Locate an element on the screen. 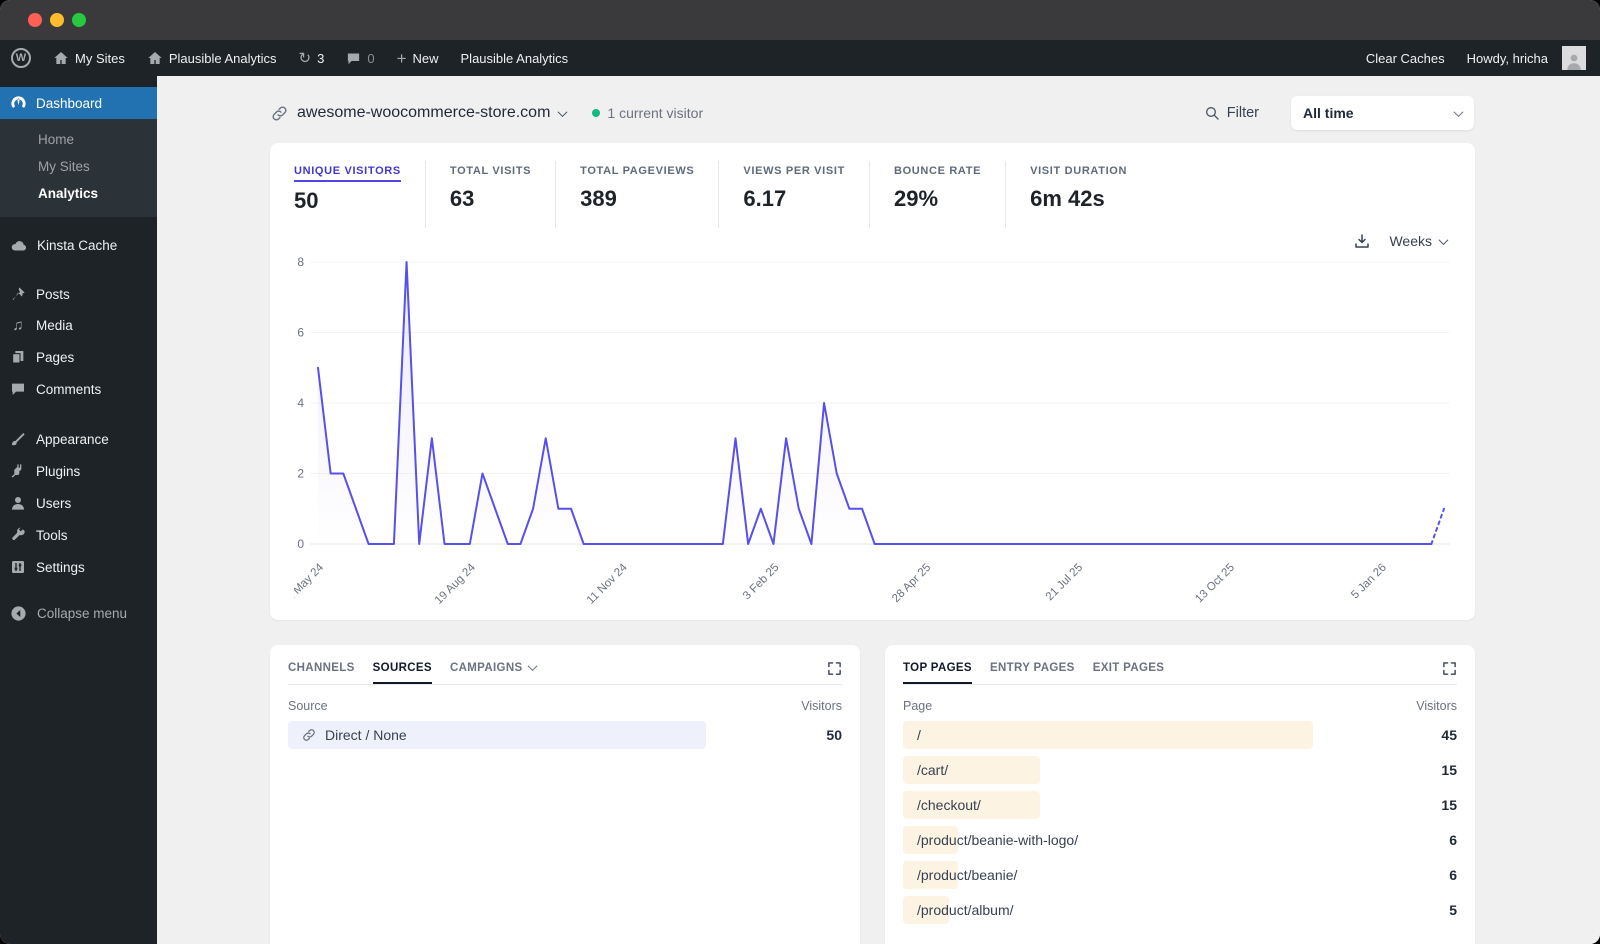  sources-tab-sources: SOURCES is located at coordinates (402, 673).